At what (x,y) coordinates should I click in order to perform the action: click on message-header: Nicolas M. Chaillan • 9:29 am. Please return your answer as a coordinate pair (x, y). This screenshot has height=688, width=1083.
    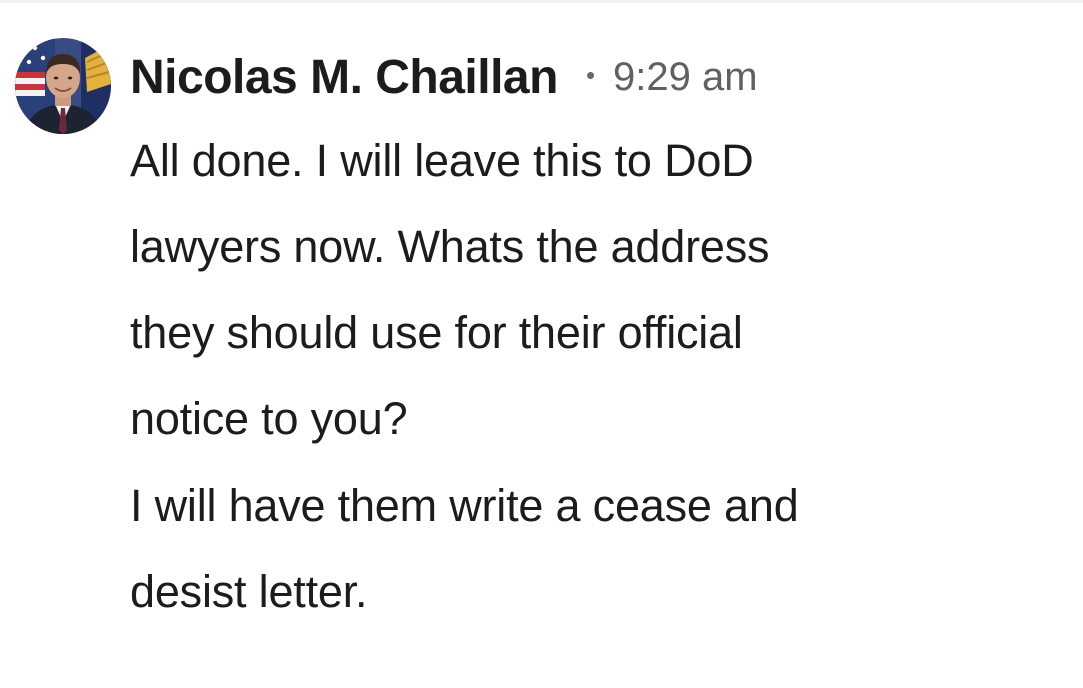
    Looking at the image, I should click on (444, 77).